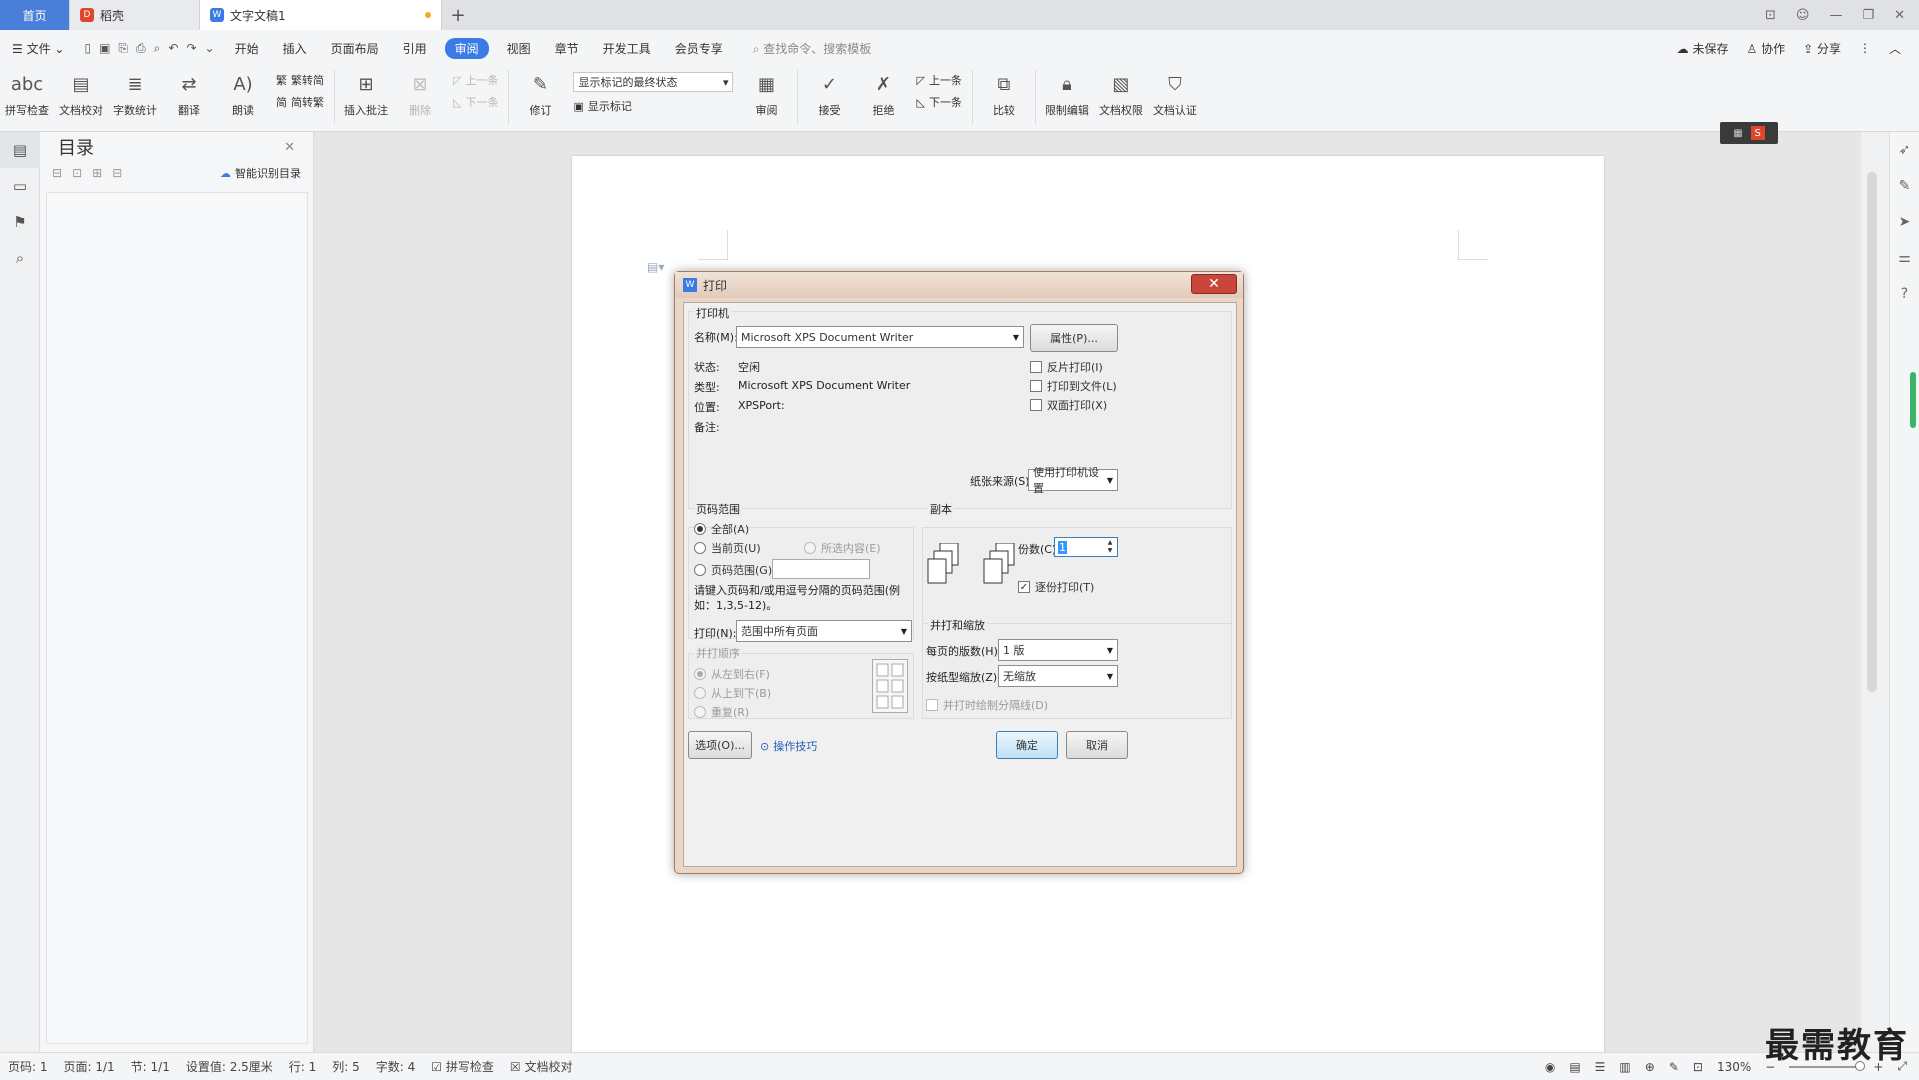  What do you see at coordinates (1058, 650) in the screenshot?
I see `per-sheet-select: 1 版 ▼` at bounding box center [1058, 650].